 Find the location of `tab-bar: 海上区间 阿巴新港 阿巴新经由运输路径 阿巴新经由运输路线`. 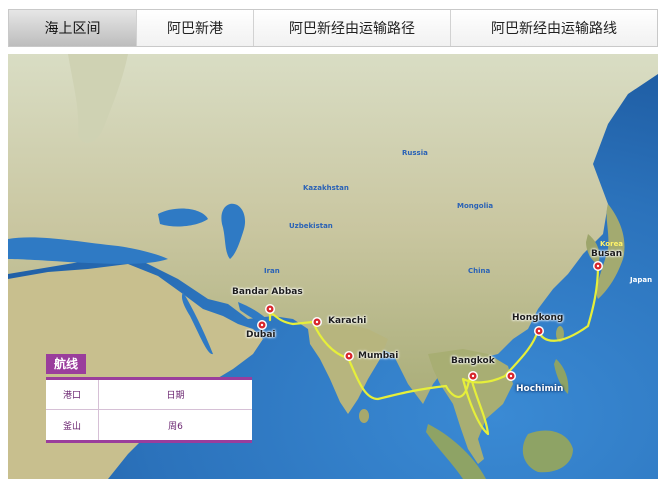

tab-bar: 海上区间 阿巴新港 阿巴新经由运输路径 阿巴新经由运输路线 is located at coordinates (333, 28).